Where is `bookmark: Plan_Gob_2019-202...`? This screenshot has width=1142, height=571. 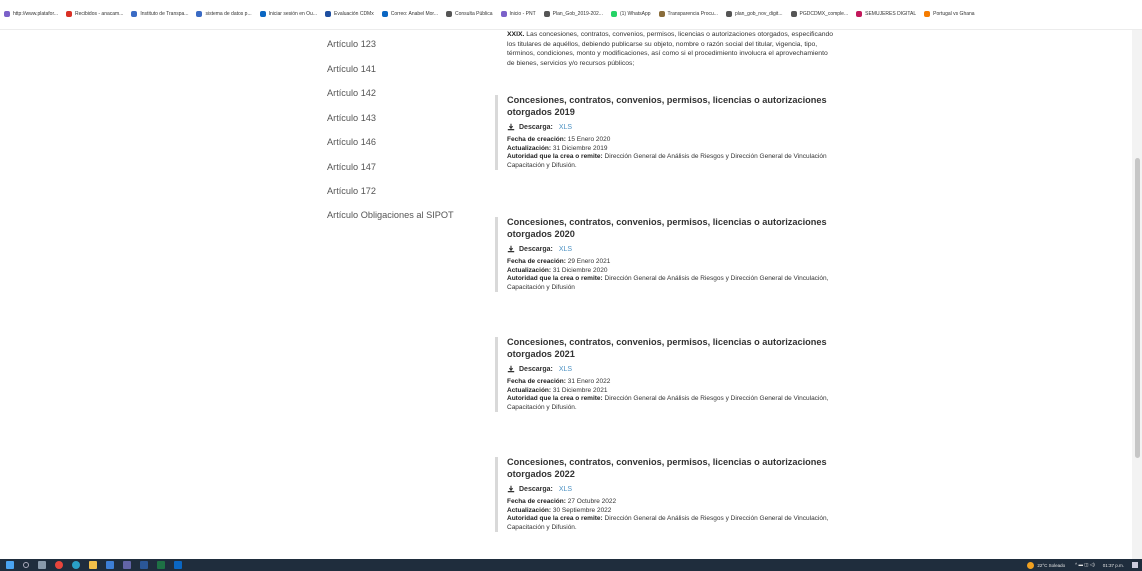
bookmark: Plan_Gob_2019-202... is located at coordinates (573, 14).